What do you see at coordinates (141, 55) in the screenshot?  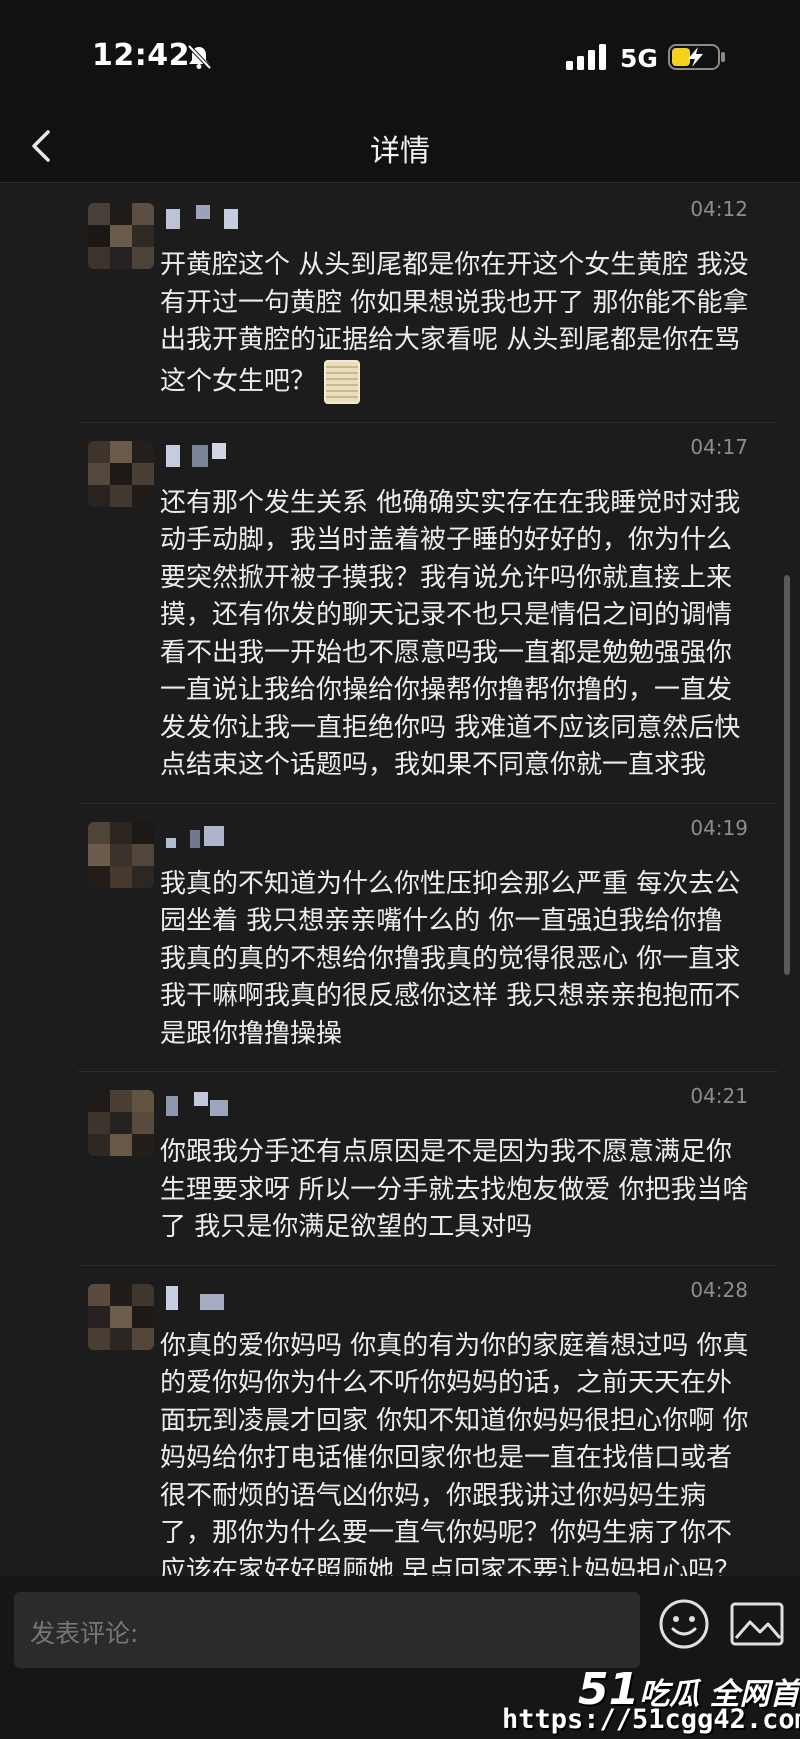 I see `status-time: 12:42` at bounding box center [141, 55].